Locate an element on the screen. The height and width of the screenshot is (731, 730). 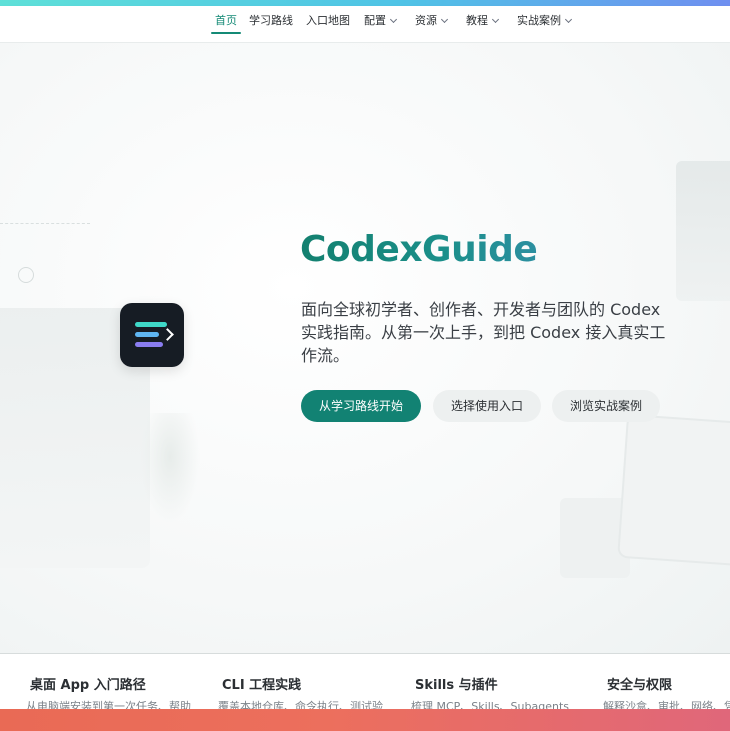
navbar: 首页 学习路线 入口地图 配置 资源 教程 实战案例 is located at coordinates (365, 24).